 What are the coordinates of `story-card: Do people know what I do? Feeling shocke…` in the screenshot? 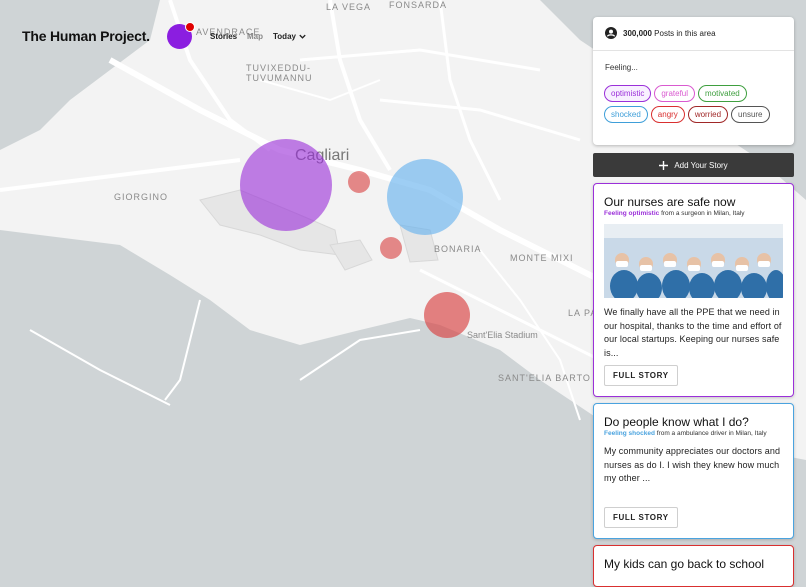 It's located at (693, 471).